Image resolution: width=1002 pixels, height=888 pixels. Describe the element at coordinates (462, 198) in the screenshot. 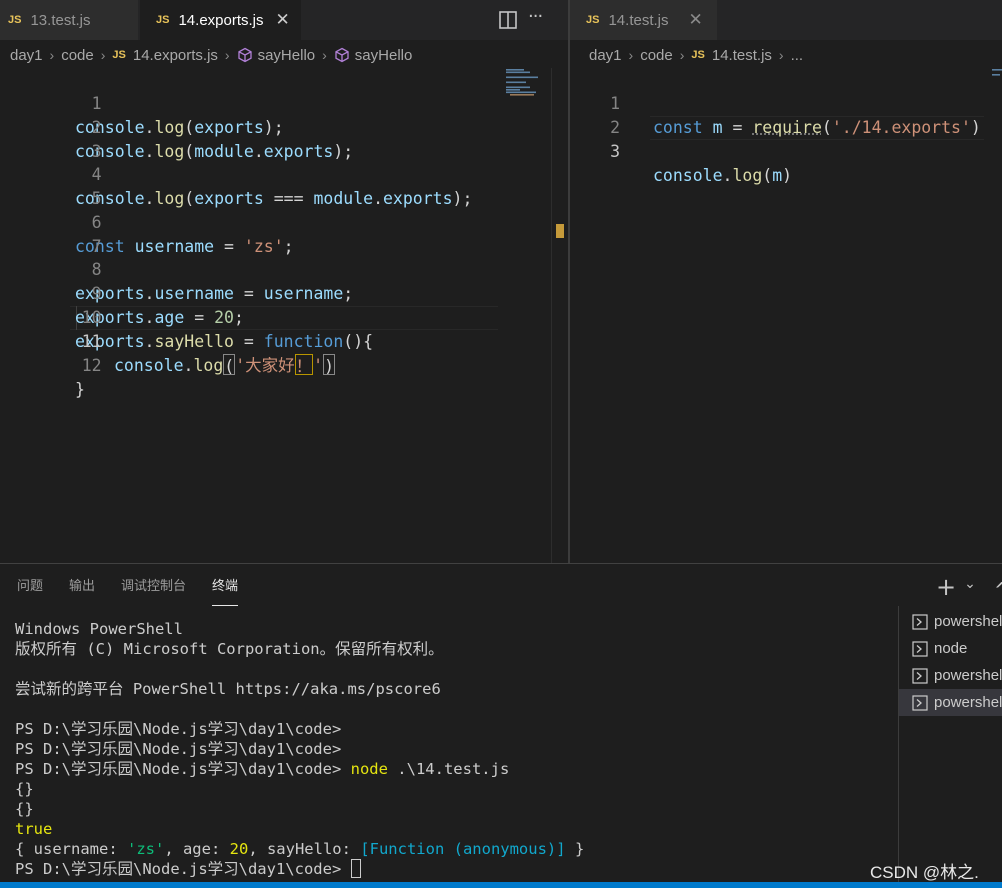

I see `code-token: );` at that location.